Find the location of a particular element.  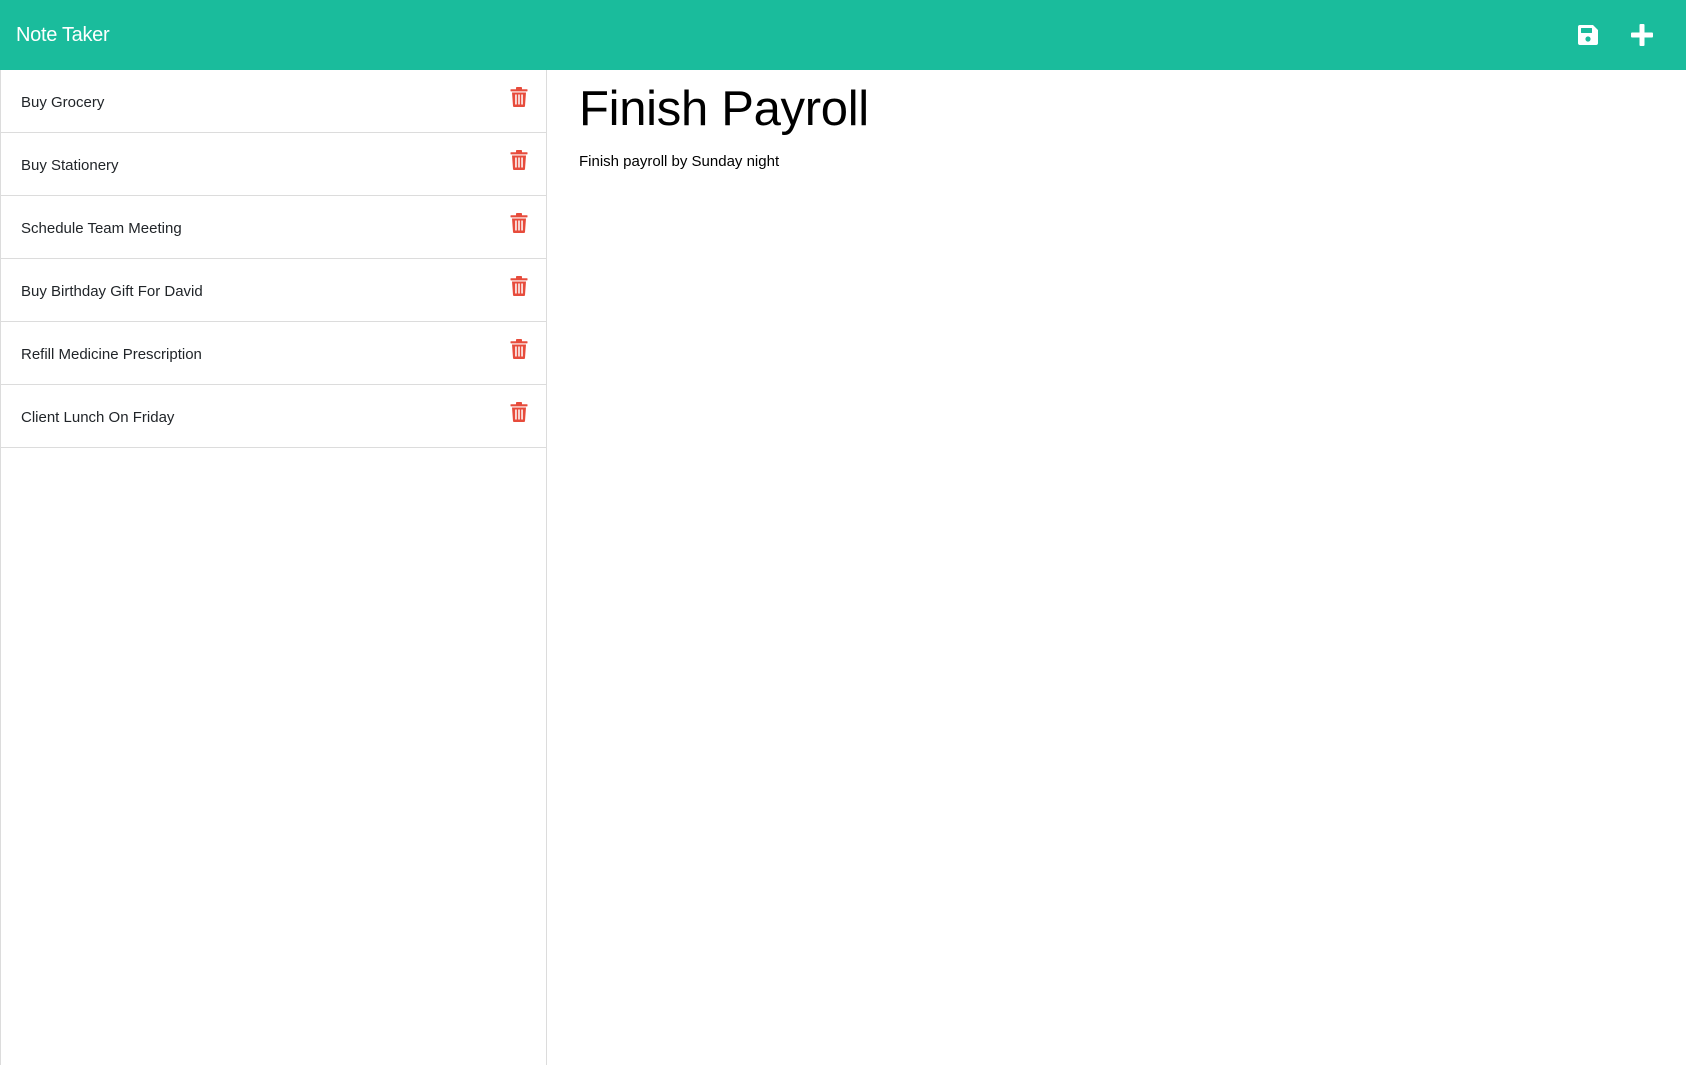

note-list-item: Client Lunch On Friday is located at coordinates (273, 416).